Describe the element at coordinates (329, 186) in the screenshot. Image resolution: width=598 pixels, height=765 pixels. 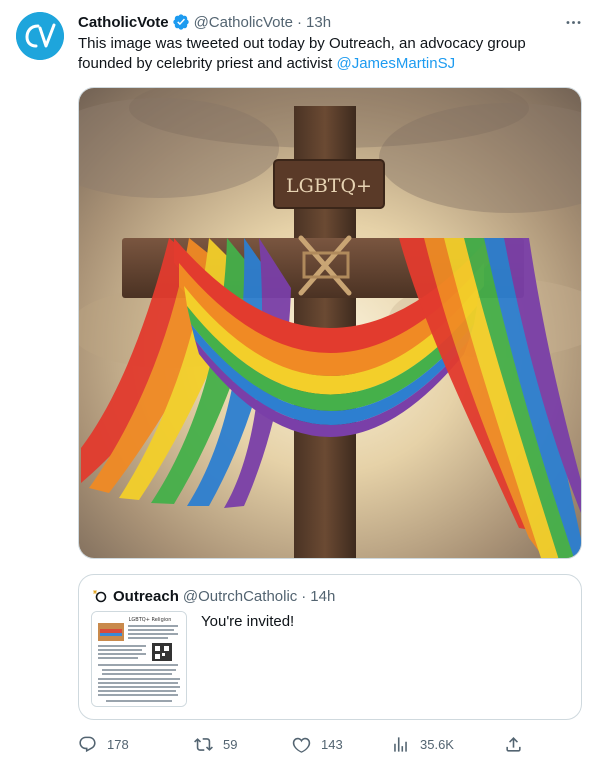
I see `cross-sign-text: LGBTQ+` at that location.